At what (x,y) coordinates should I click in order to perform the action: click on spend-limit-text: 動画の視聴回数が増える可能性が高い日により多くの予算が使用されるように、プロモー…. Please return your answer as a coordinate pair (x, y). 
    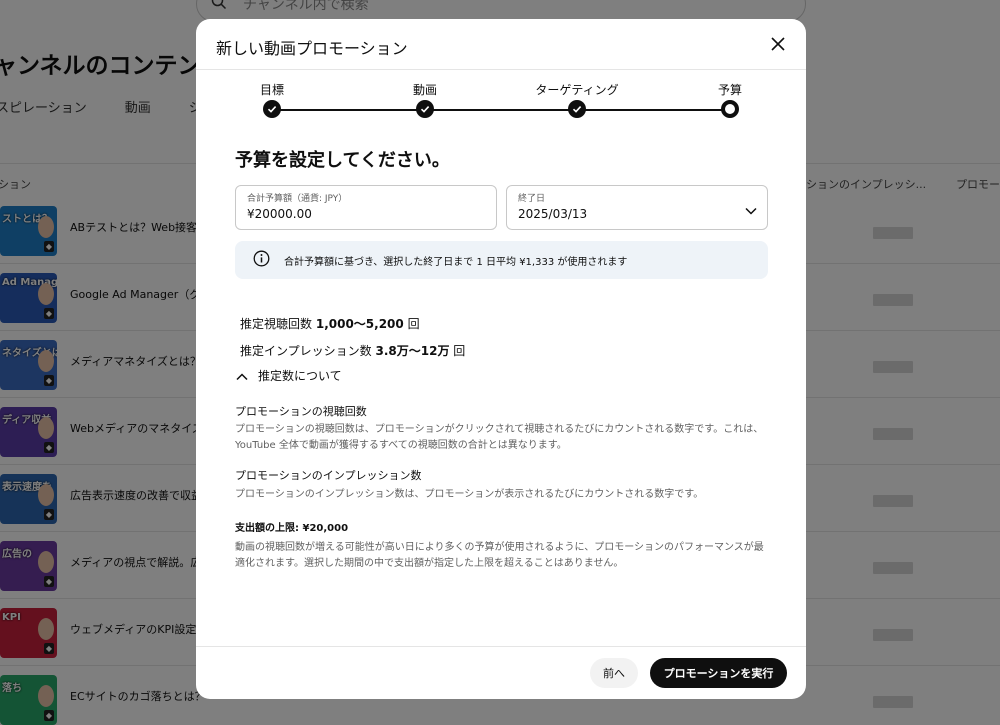
    Looking at the image, I should click on (499, 555).